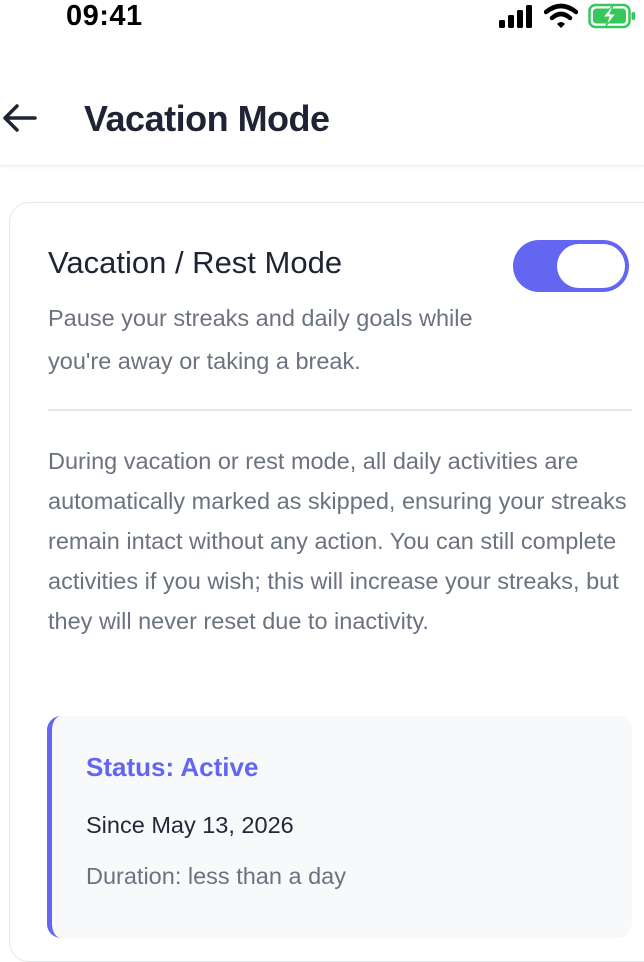 This screenshot has width=644, height=962. I want to click on vacation-mode-toggle, so click(571, 266).